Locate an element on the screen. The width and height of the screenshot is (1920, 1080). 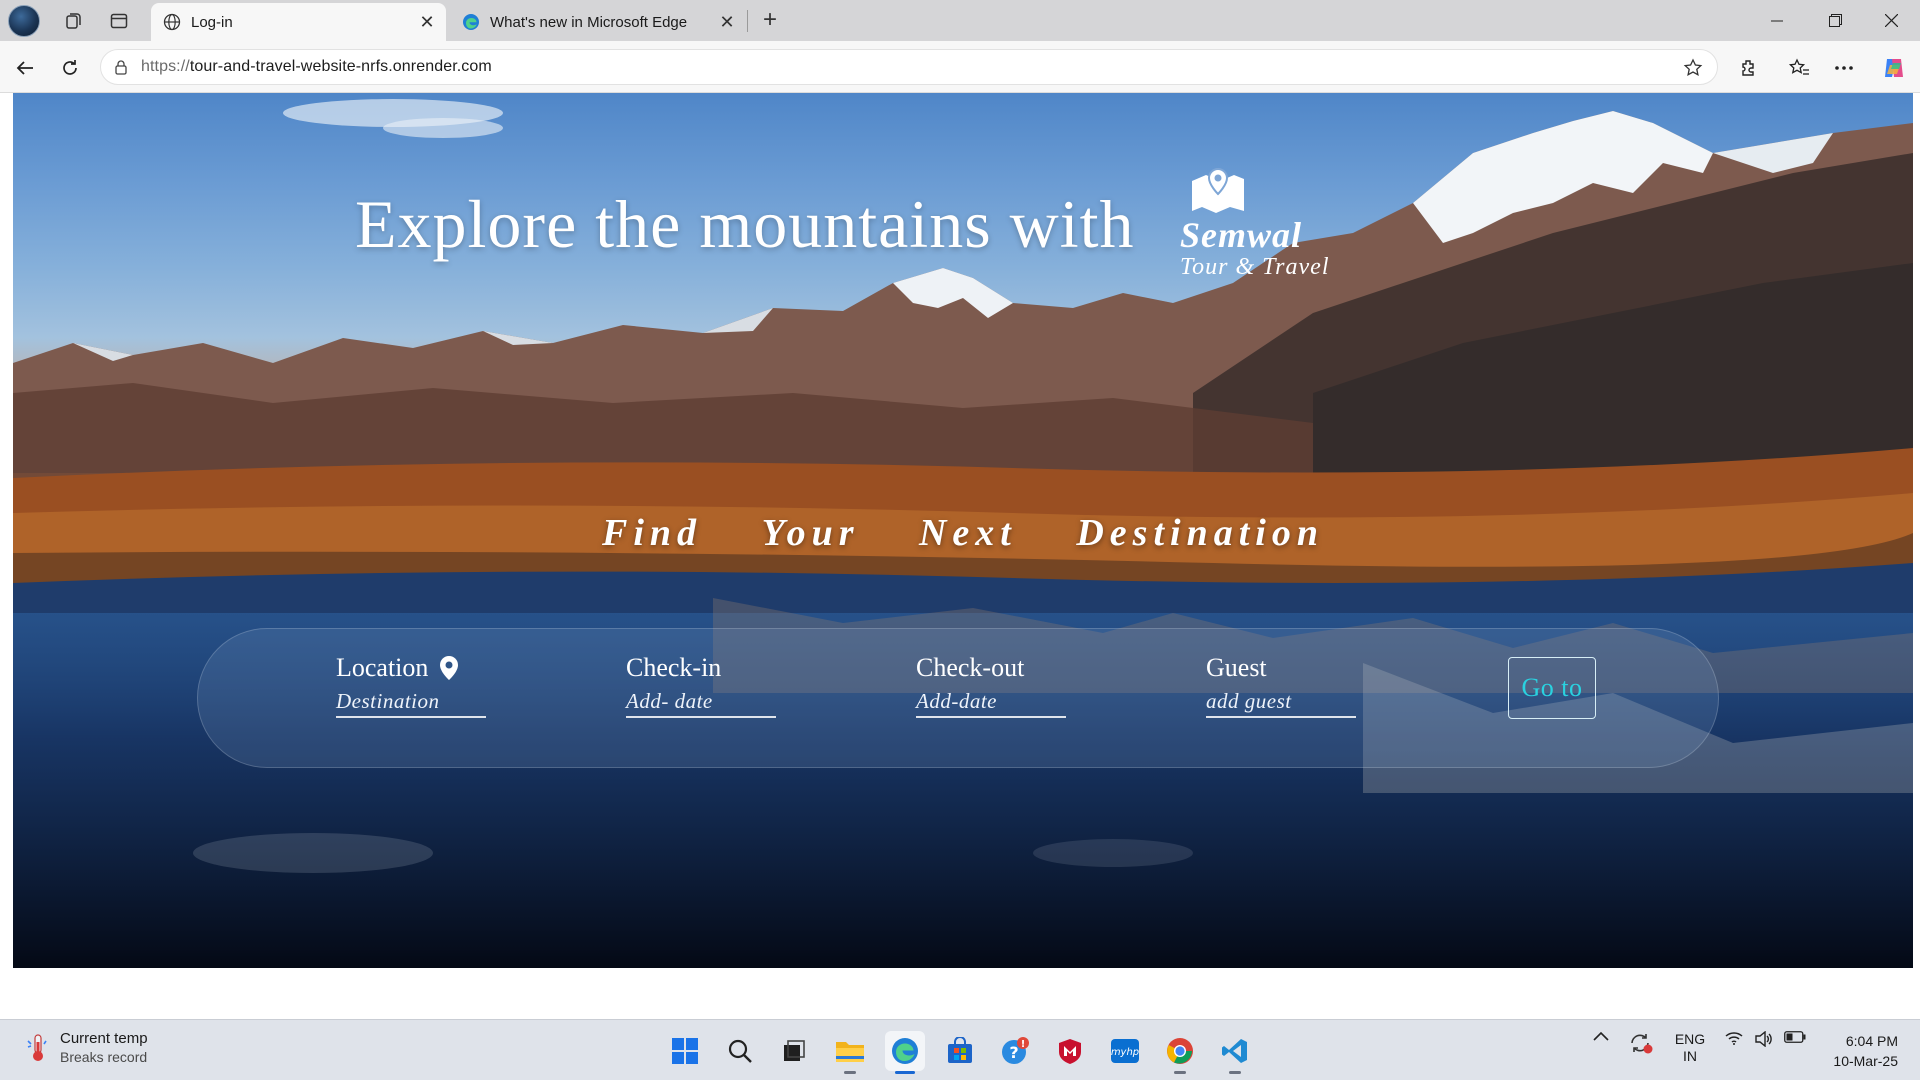
globe-icon is located at coordinates (172, 22).